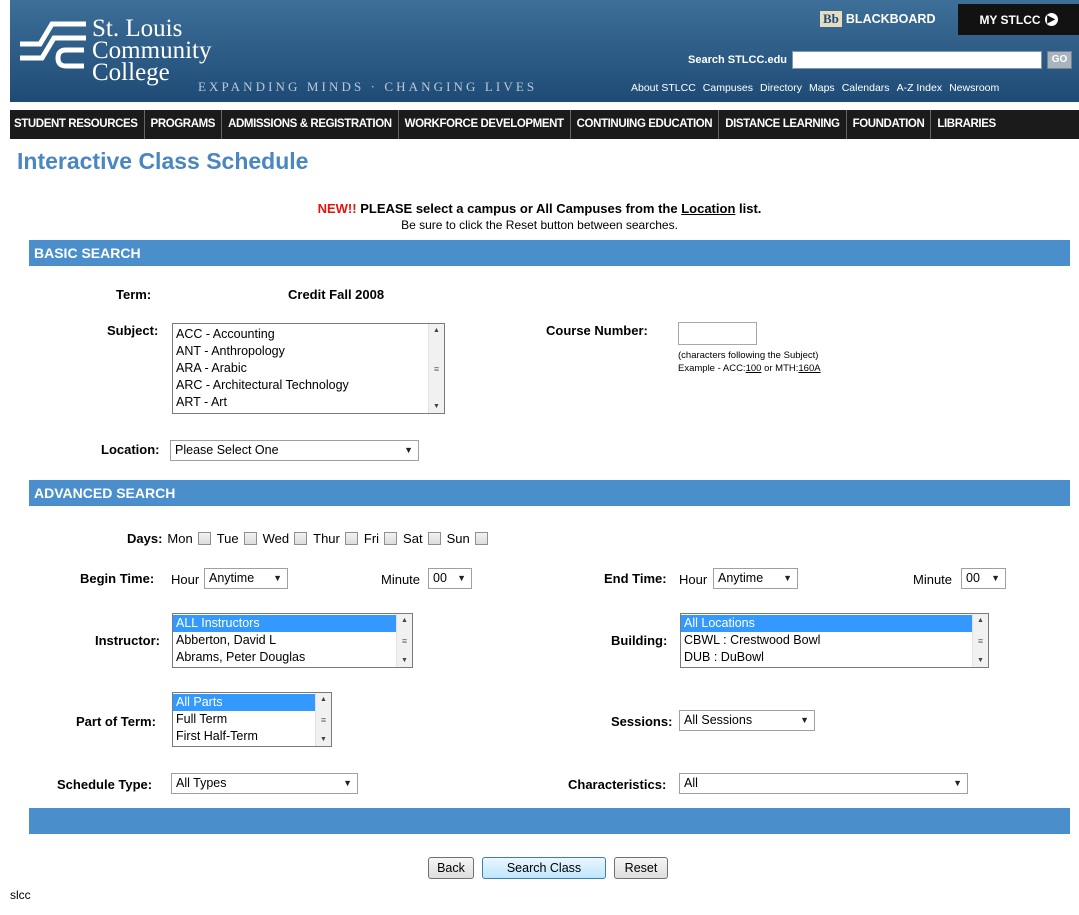  Describe the element at coordinates (326, 538) in the screenshot. I see `day-label-thur: Thur` at that location.